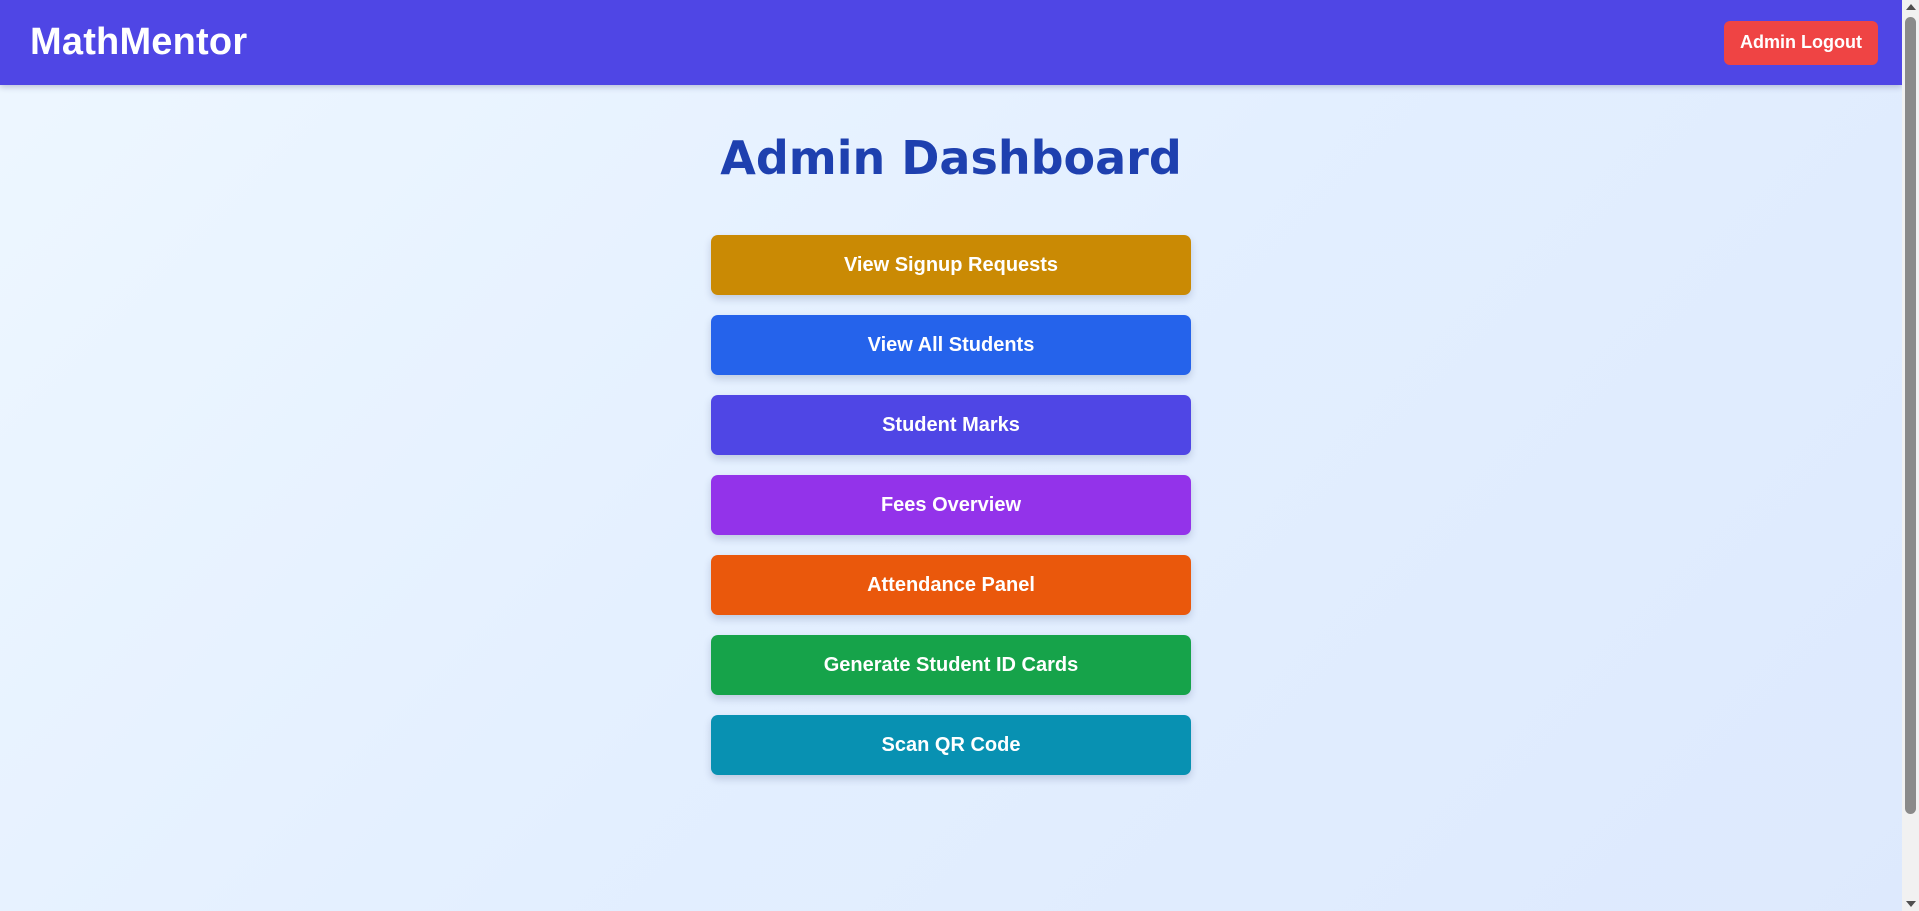 The height and width of the screenshot is (911, 1919). I want to click on scroll-up-arrow-icon, so click(1911, 7).